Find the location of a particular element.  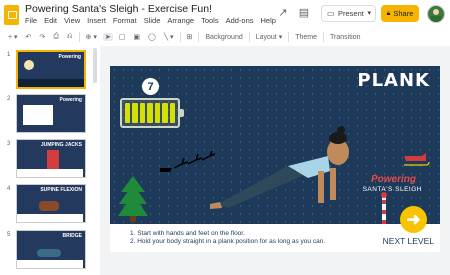

moon-icon is located at coordinates (29, 65).